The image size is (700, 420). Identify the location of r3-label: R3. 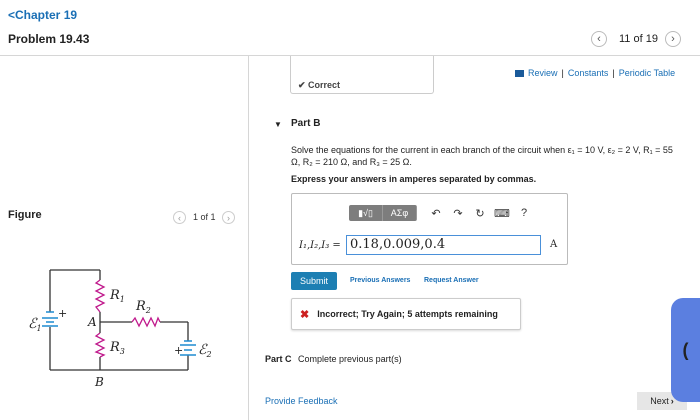
(117, 348).